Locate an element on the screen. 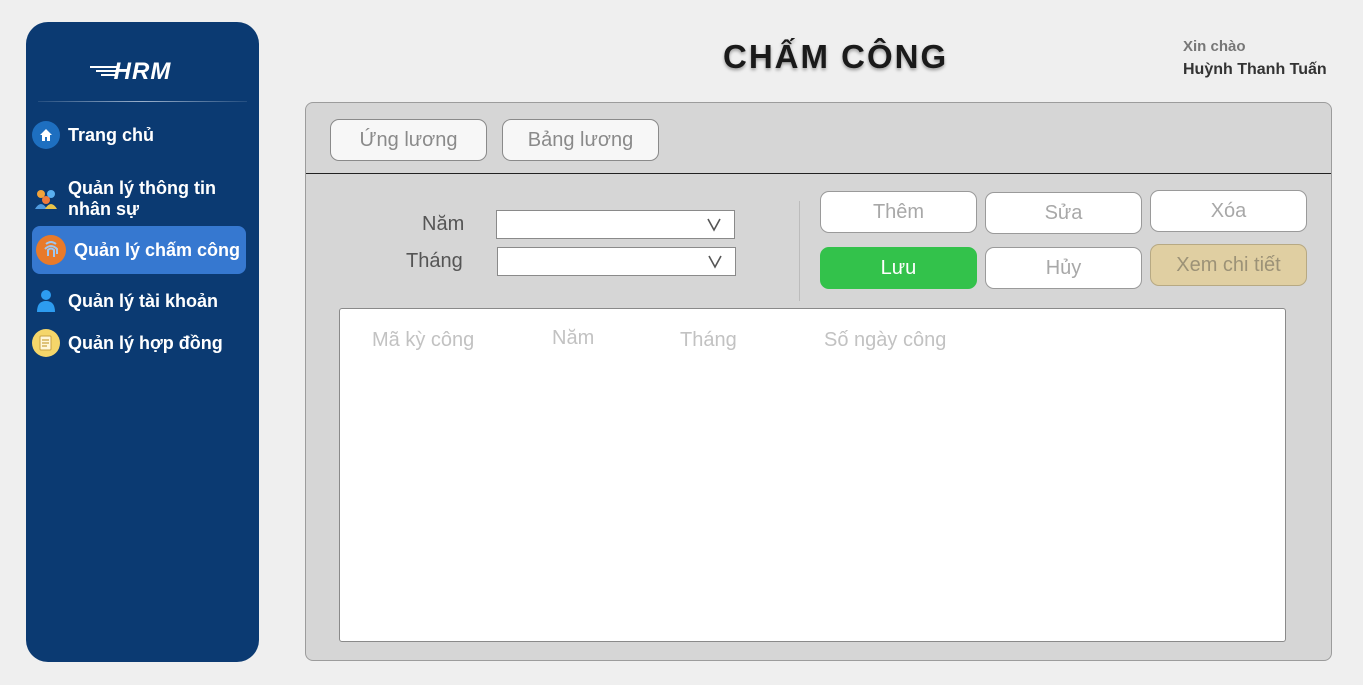  delete-button: Xóa is located at coordinates (1228, 211).